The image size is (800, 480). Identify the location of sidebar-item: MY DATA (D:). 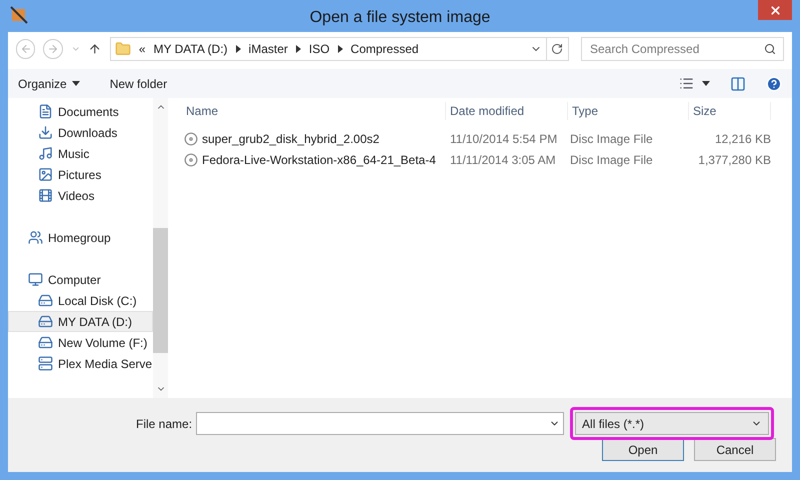
(81, 321).